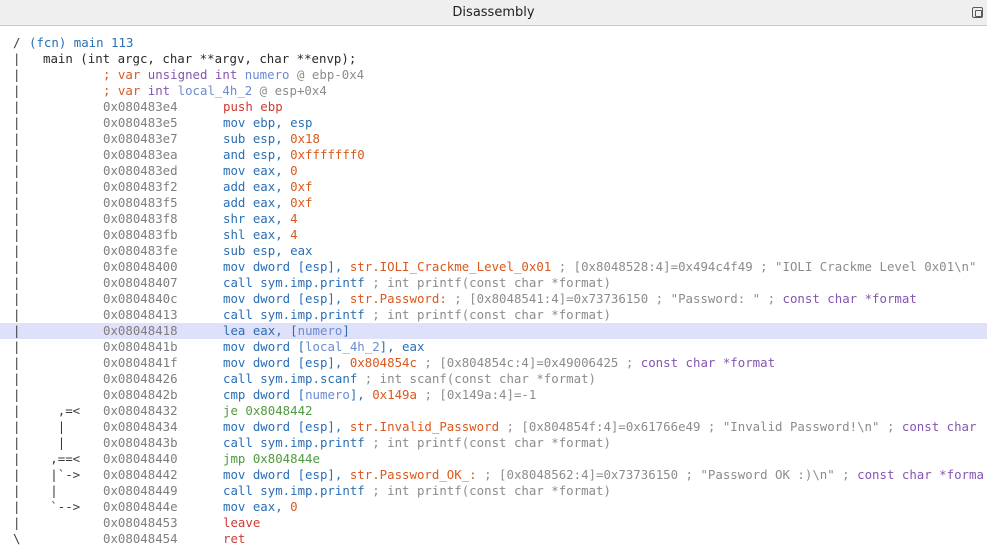 This screenshot has height=548, width=987. What do you see at coordinates (493, 251) in the screenshot?
I see `instruction-row: | 0x080483fe sub esp, eax` at bounding box center [493, 251].